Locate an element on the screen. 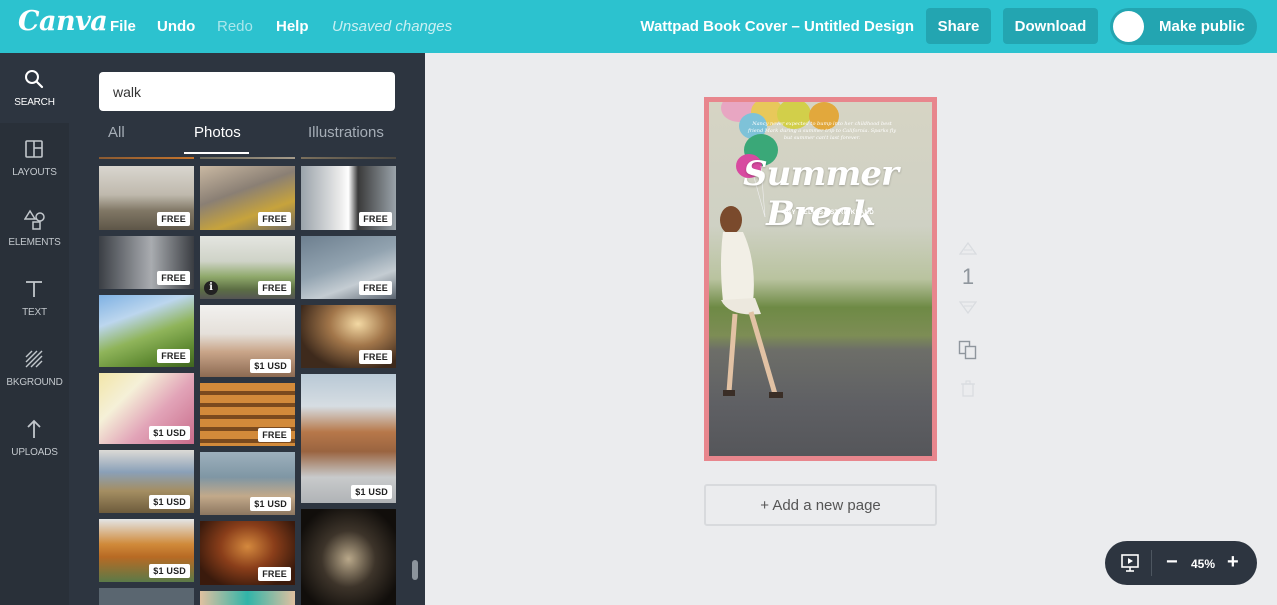 Image resolution: width=1277 pixels, height=605 pixels. zoom-out-button: − is located at coordinates (1172, 562).